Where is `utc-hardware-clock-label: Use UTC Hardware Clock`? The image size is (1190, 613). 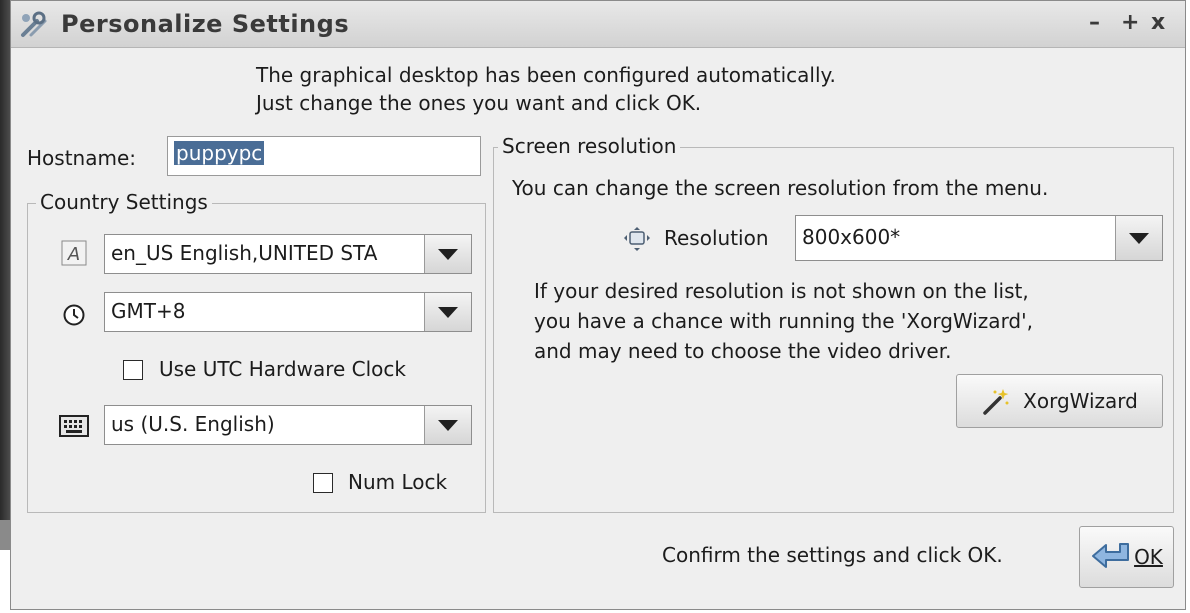 utc-hardware-clock-label: Use UTC Hardware Clock is located at coordinates (282, 369).